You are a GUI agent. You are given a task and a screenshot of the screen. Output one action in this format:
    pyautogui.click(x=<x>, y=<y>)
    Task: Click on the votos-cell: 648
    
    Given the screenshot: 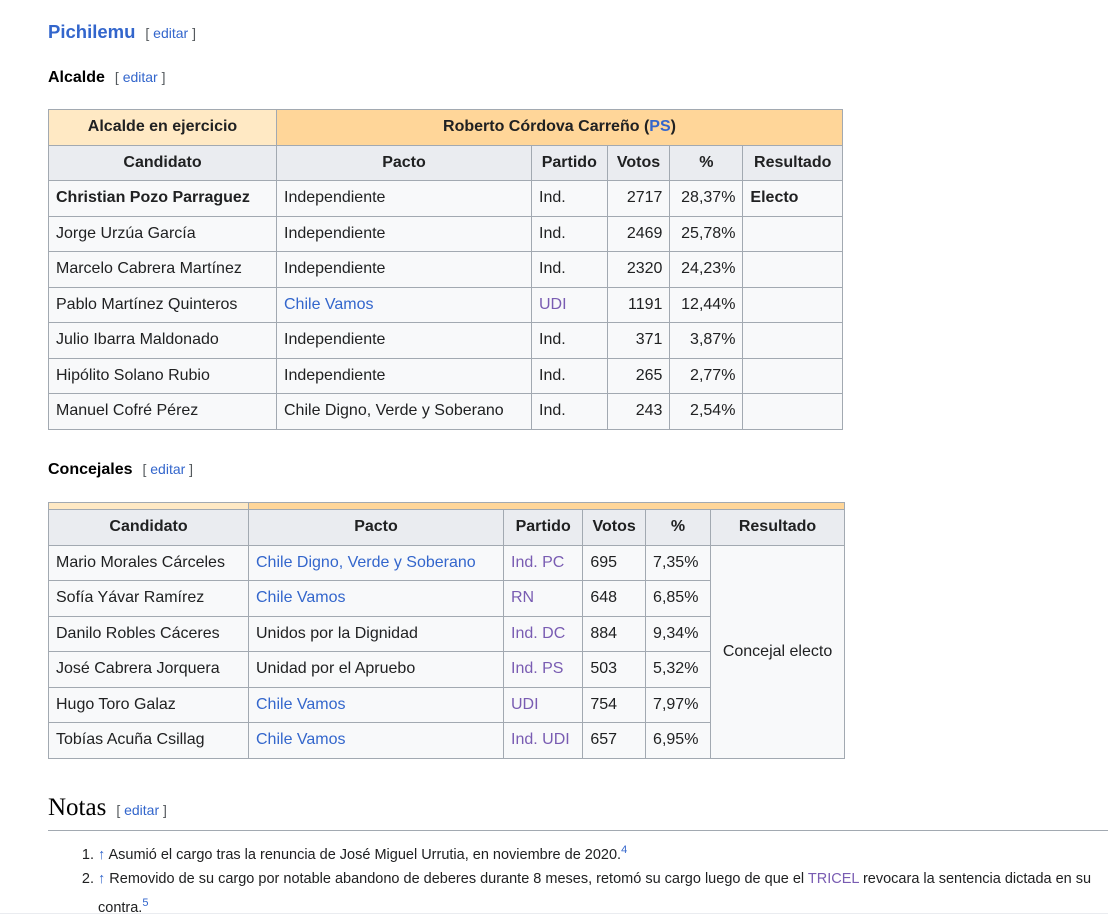 What is the action you would take?
    pyautogui.click(x=614, y=598)
    